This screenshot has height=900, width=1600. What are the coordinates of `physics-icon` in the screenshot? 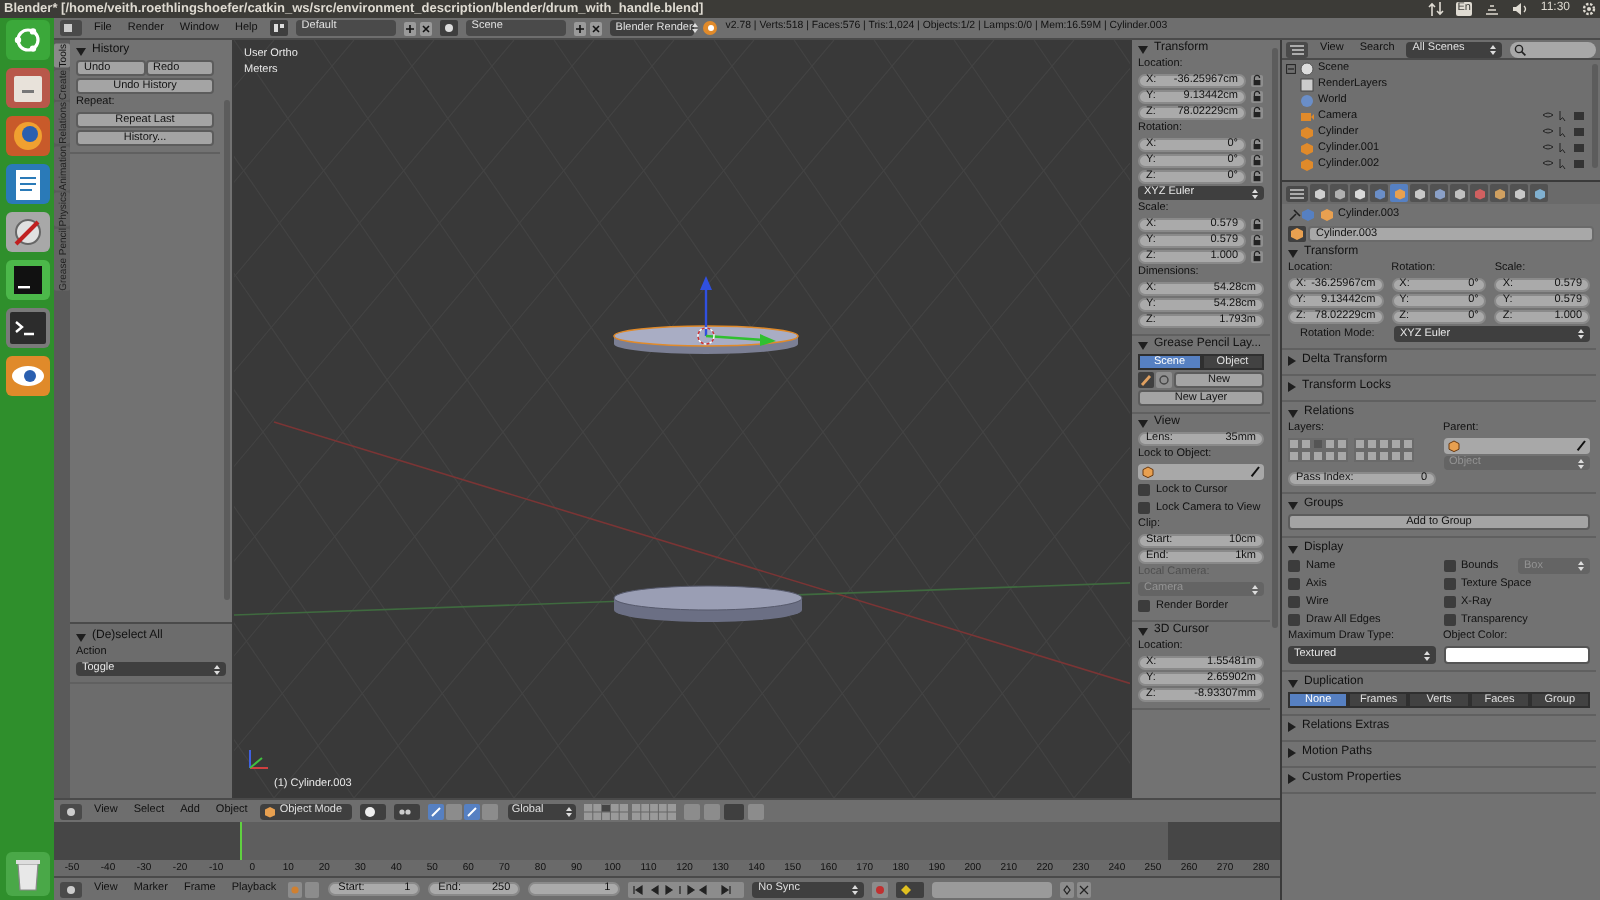 It's located at (1539, 193).